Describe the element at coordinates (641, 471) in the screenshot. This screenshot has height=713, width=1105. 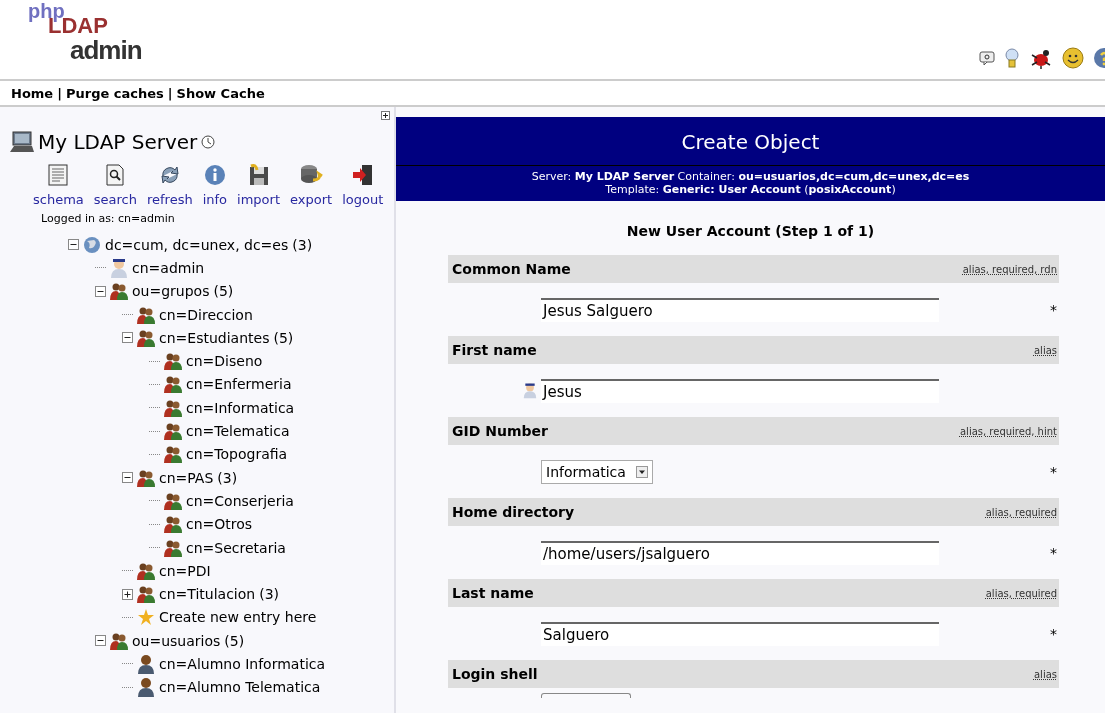
I see `caret-icon` at that location.